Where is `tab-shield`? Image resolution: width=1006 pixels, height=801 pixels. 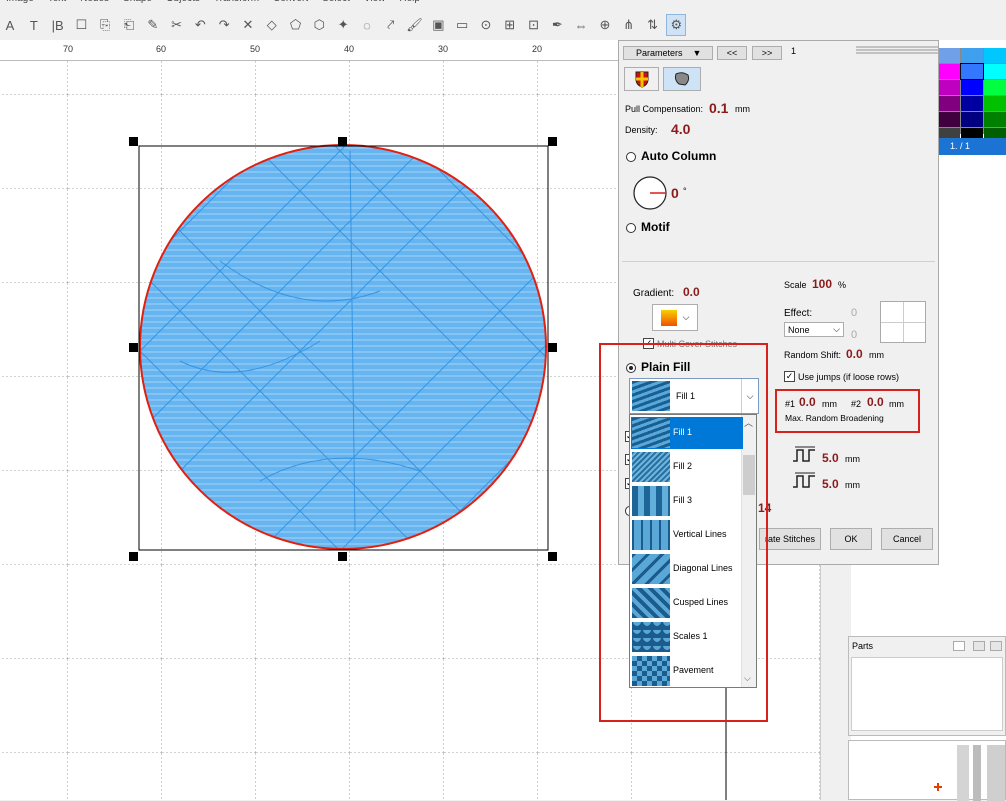
tab-shield is located at coordinates (641, 79).